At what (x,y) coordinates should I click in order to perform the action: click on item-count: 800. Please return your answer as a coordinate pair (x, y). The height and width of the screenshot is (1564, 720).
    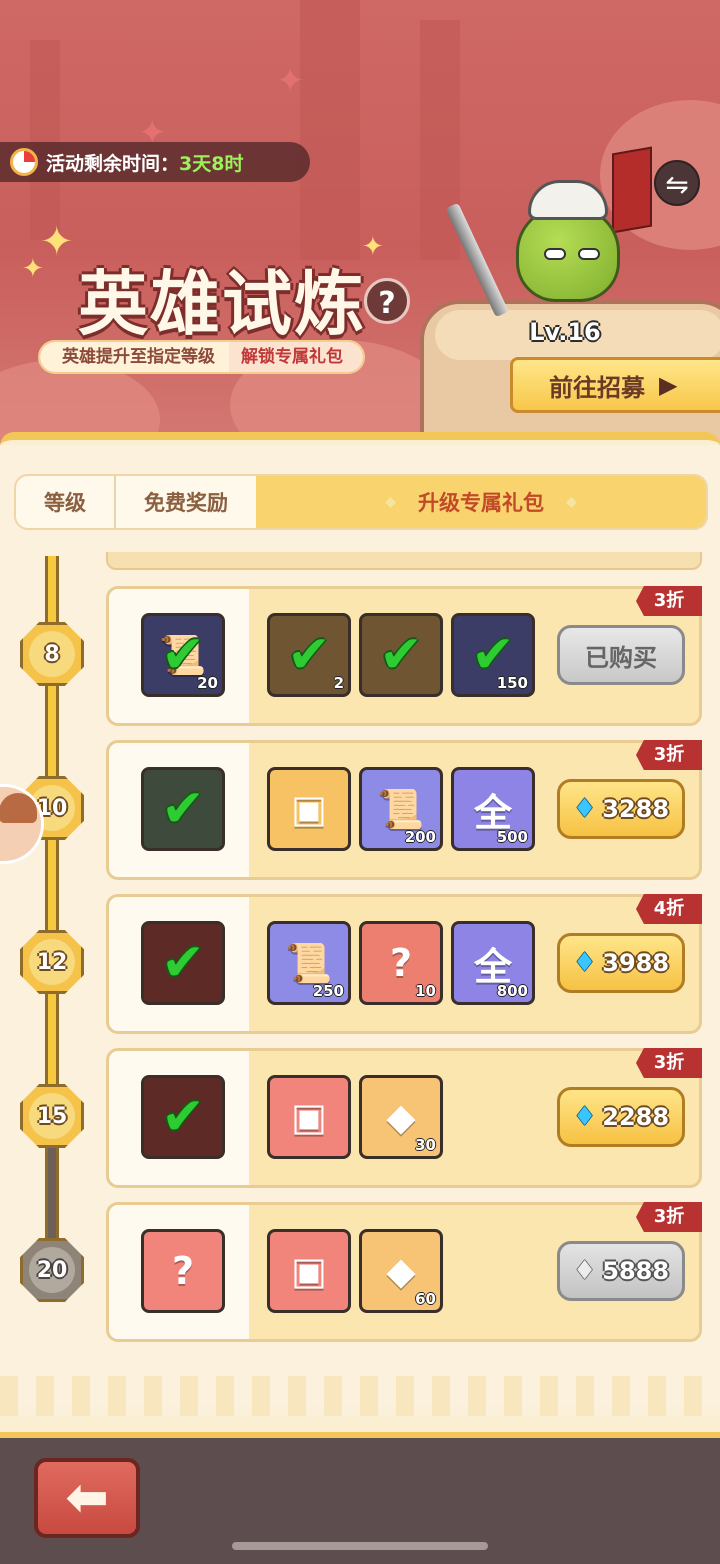
    Looking at the image, I should click on (512, 991).